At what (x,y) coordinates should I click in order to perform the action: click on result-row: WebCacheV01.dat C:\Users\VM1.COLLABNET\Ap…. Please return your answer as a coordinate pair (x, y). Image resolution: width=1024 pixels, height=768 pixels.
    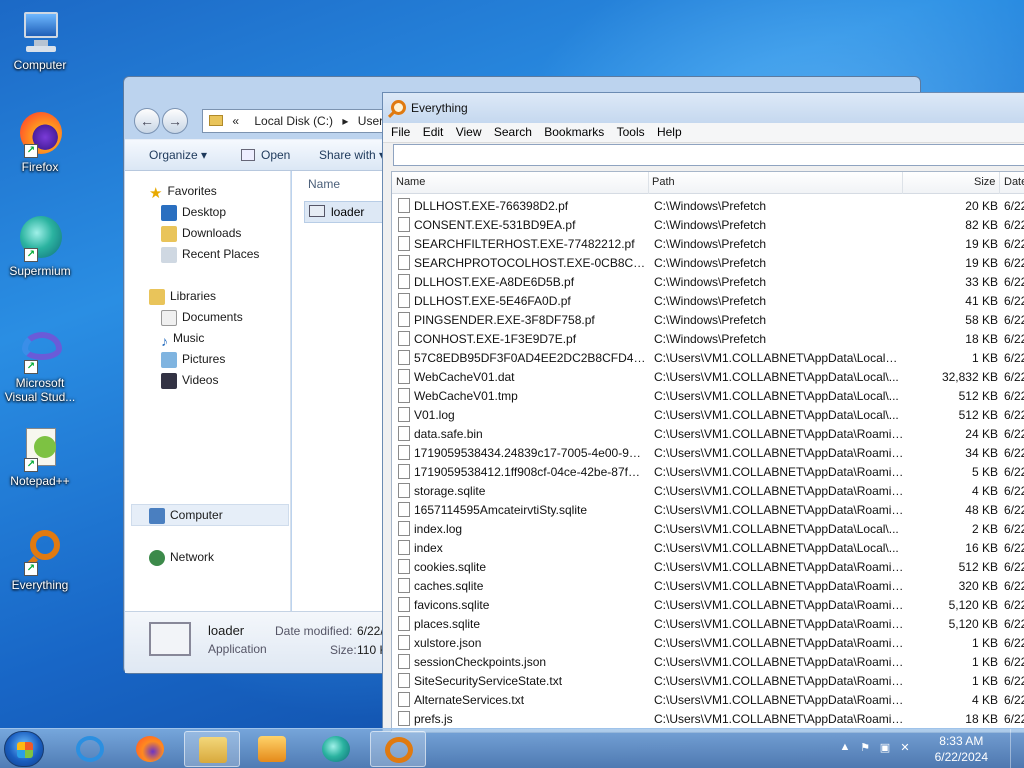
    Looking at the image, I should click on (708, 376).